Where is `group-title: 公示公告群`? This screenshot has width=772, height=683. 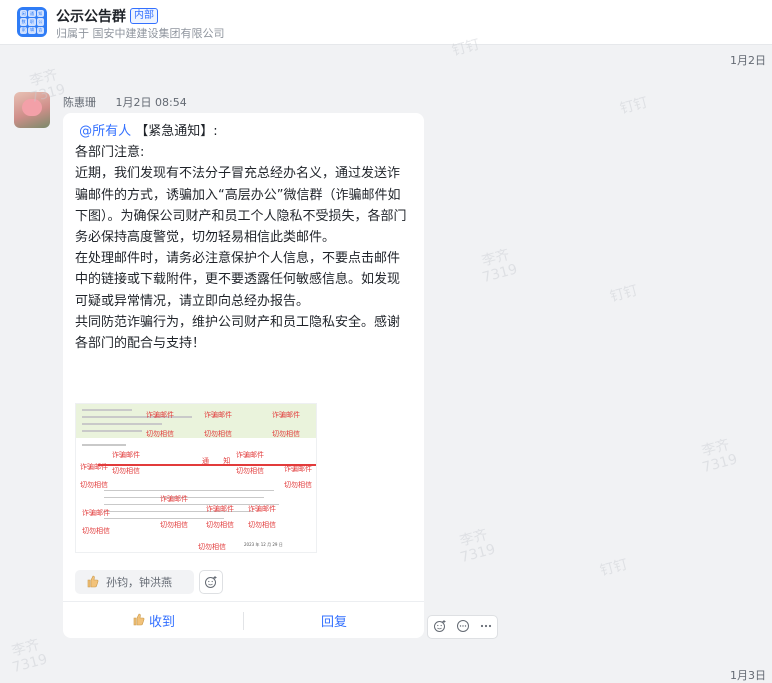 group-title: 公示公告群 is located at coordinates (91, 16).